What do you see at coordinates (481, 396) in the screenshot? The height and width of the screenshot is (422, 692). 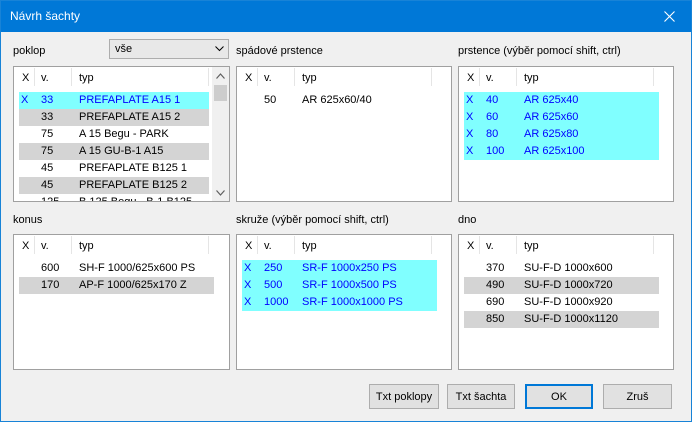 I see `txt-sachta-button: Txt šachta` at bounding box center [481, 396].